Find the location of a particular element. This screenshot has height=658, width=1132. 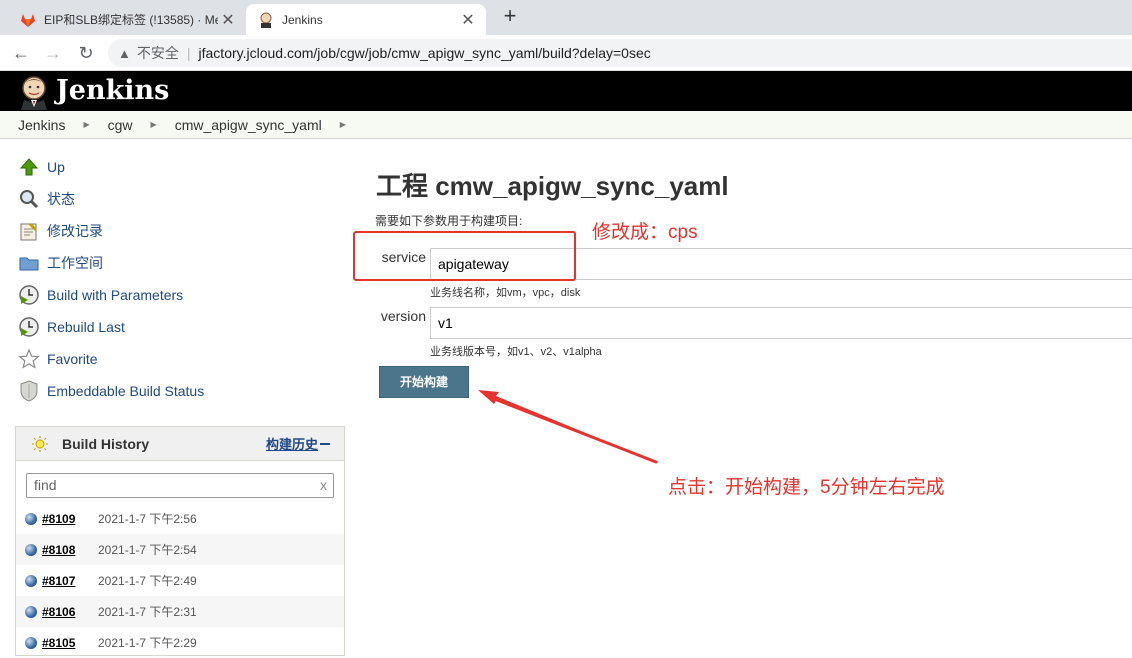

build-date: 2021-1-7 下午2:29 is located at coordinates (147, 643).